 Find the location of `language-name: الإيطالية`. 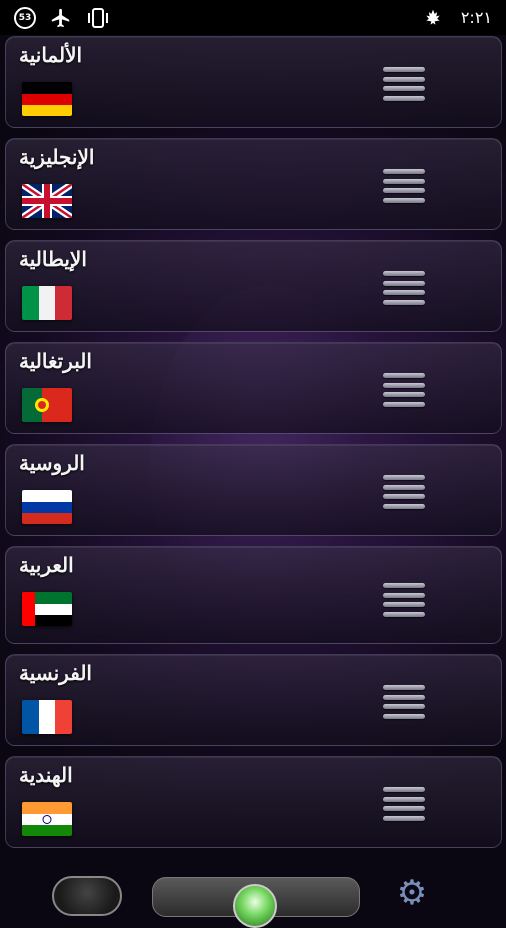

language-name: الإيطالية is located at coordinates (53, 259).